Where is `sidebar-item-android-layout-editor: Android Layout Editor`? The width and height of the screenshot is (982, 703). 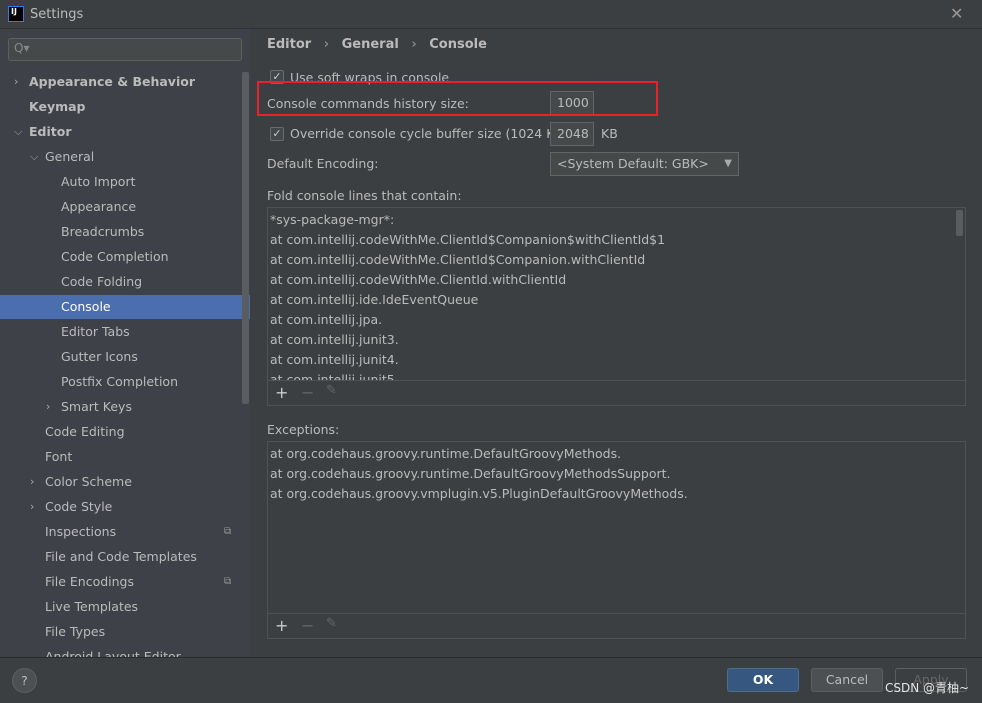
sidebar-item-android-layout-editor: Android Layout Editor is located at coordinates (121, 651).